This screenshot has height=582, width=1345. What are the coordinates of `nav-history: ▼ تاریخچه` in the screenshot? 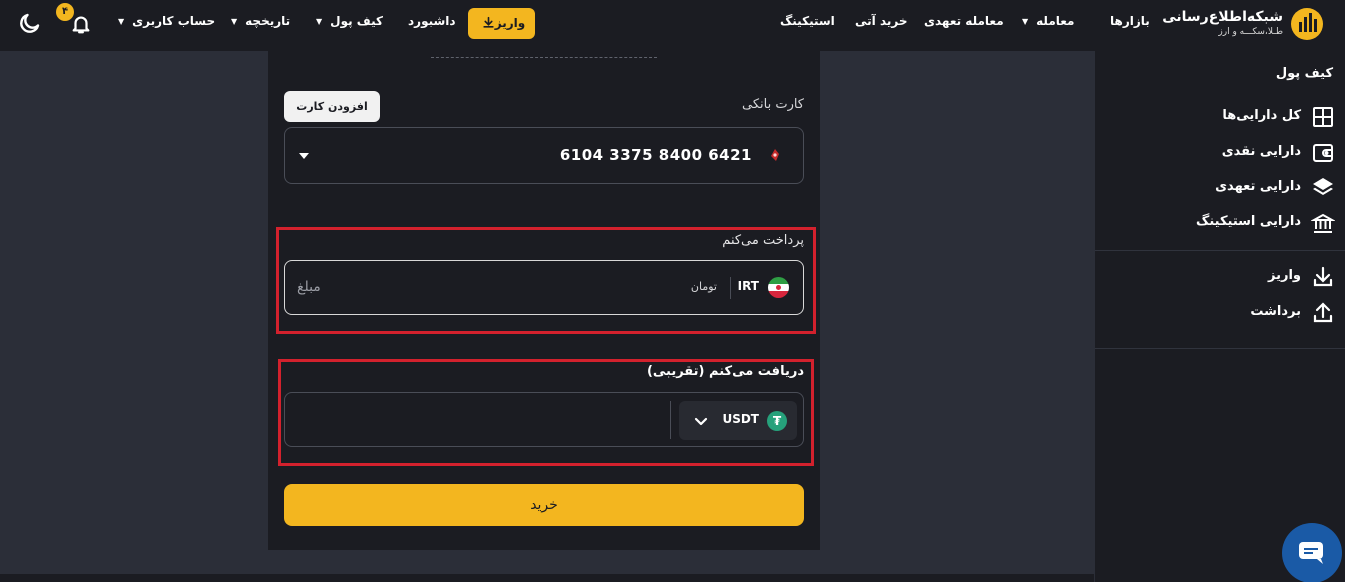 It's located at (260, 21).